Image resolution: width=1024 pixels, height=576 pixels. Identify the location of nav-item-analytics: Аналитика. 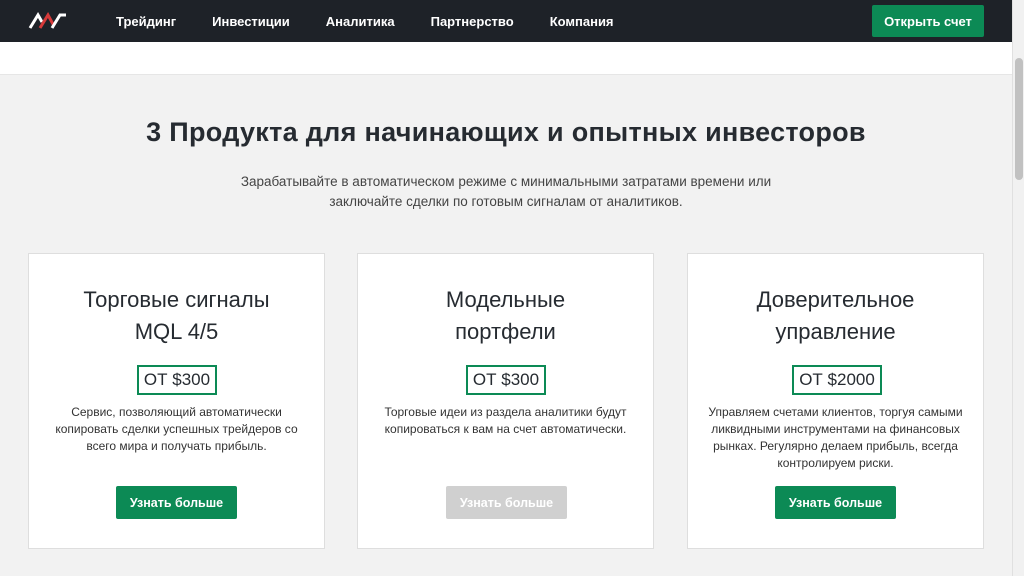
(360, 21).